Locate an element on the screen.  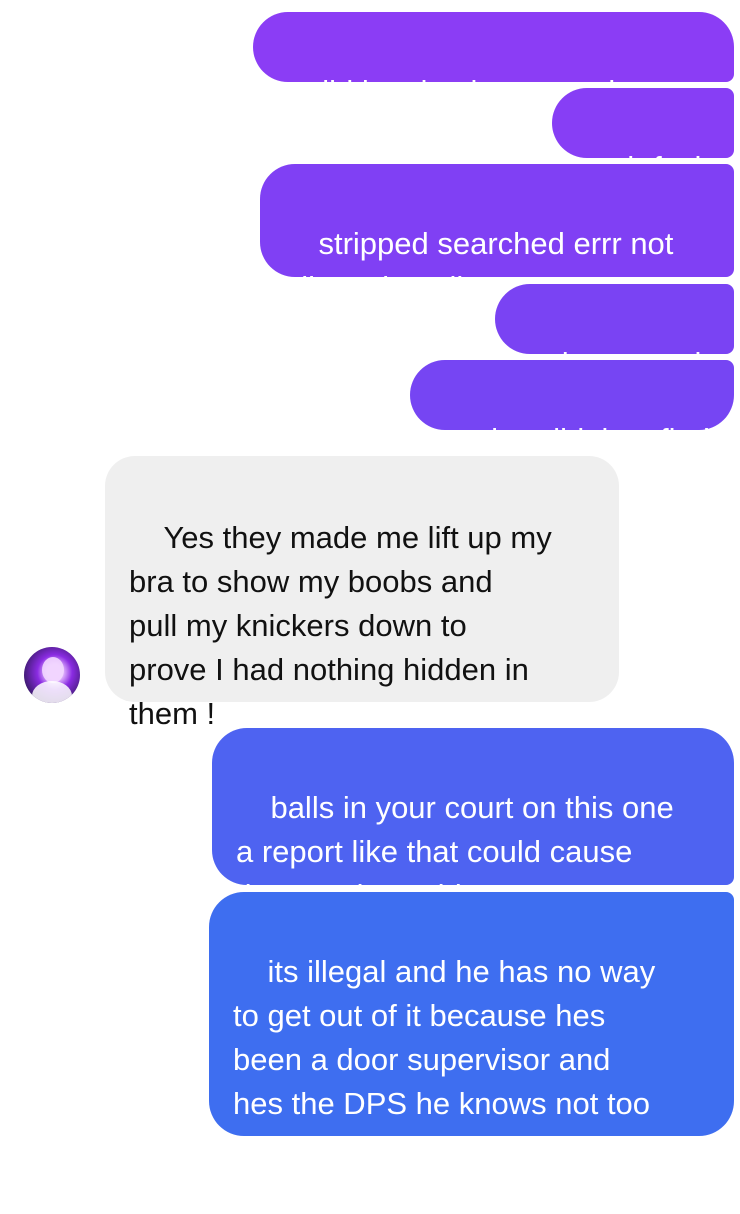
message-bubble-outgoing: did he check your underwear is located at coordinates (493, 60).